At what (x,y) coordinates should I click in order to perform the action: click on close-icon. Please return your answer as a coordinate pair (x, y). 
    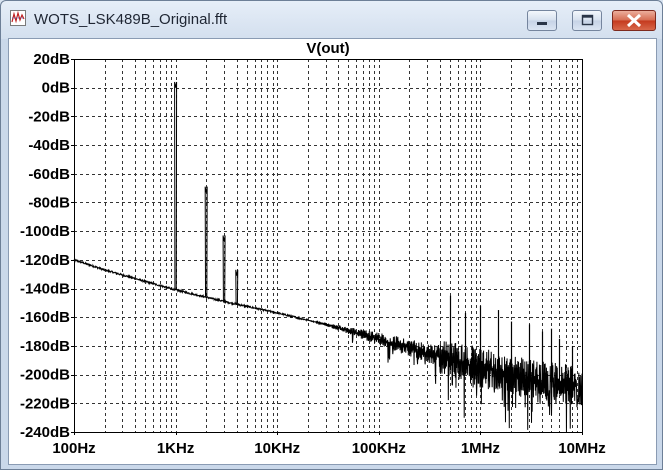
    Looking at the image, I should click on (634, 20).